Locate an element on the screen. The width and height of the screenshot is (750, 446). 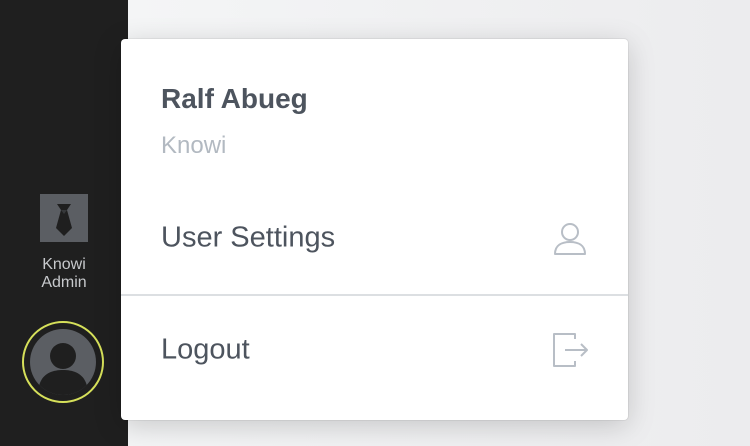
user-organization: Knowi is located at coordinates (194, 145).